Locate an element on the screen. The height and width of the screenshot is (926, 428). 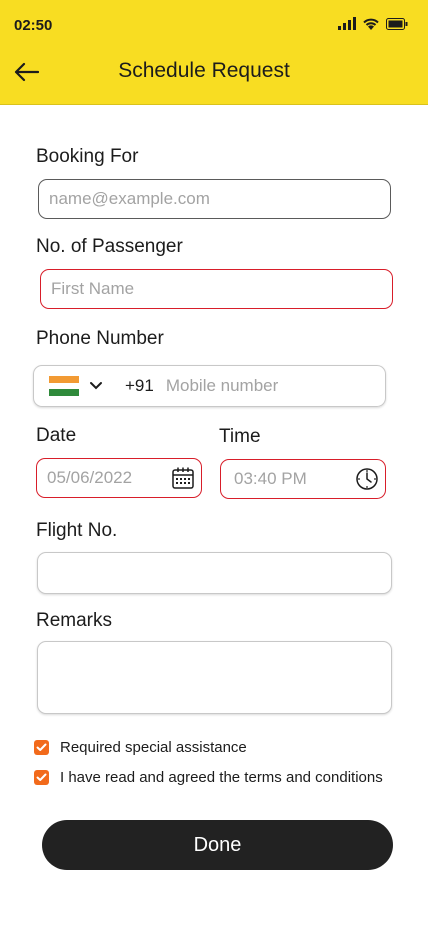
remarks-field is located at coordinates (214, 677).